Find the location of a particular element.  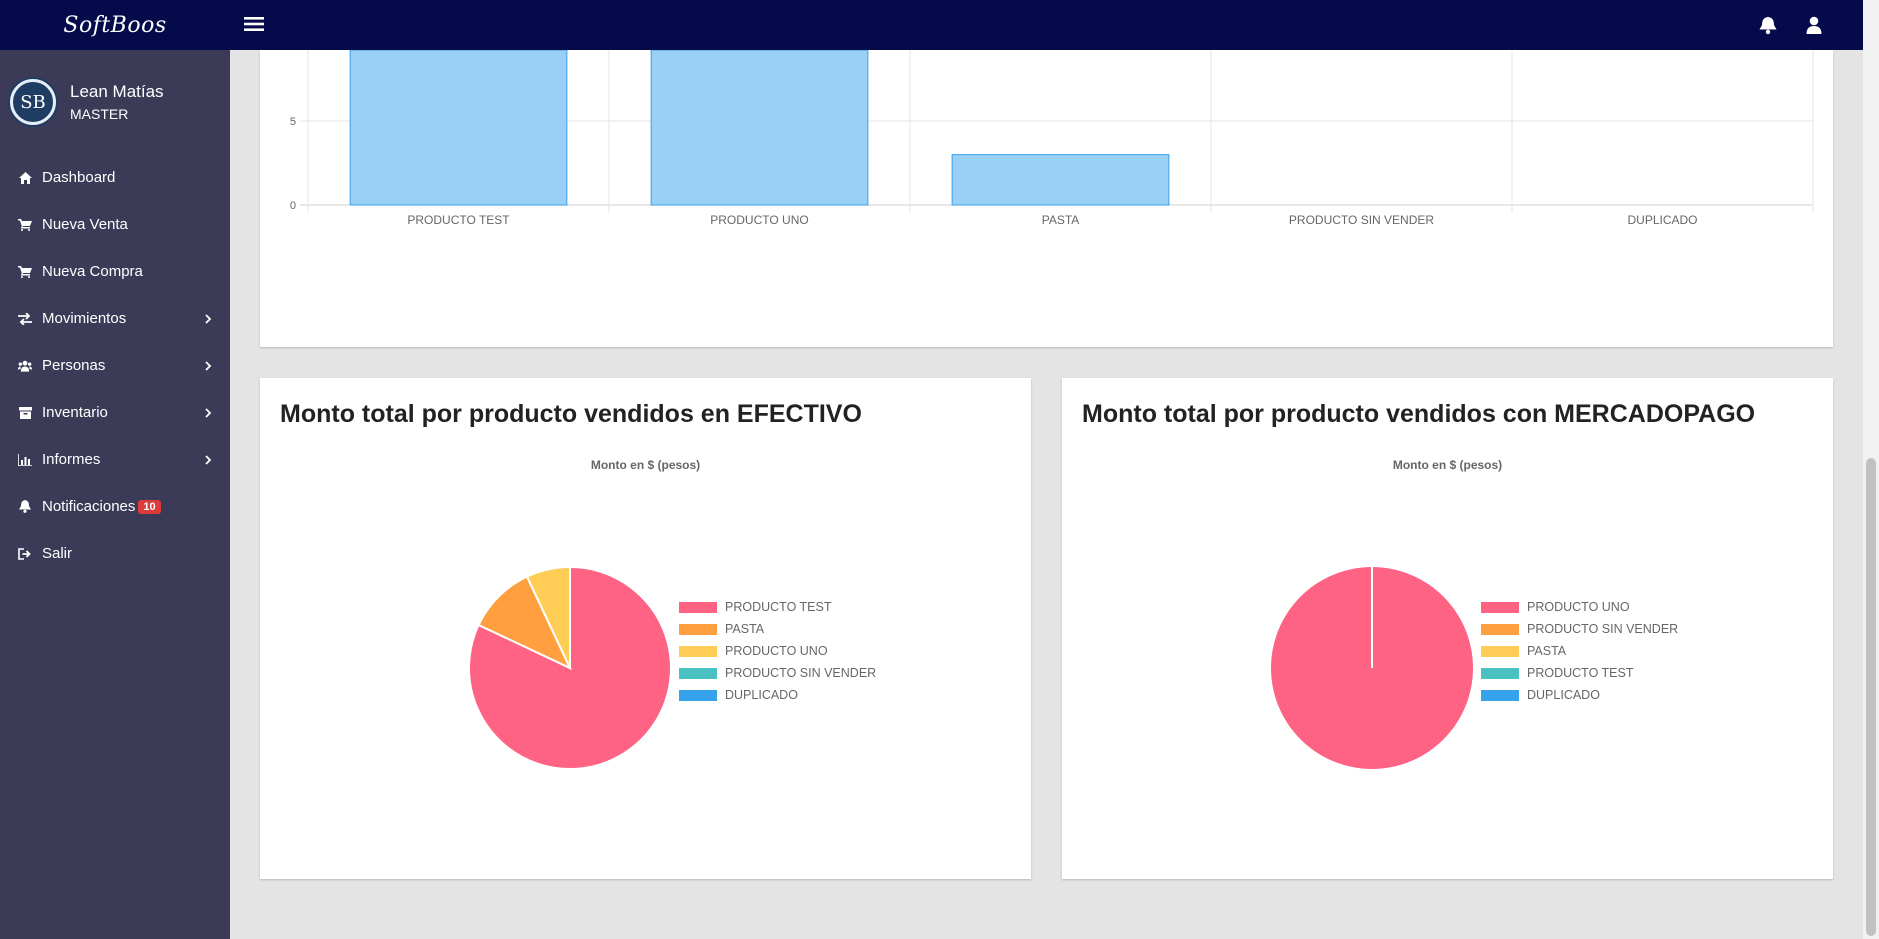

sidebar-item-dashboard: Dashboard is located at coordinates (115, 177).